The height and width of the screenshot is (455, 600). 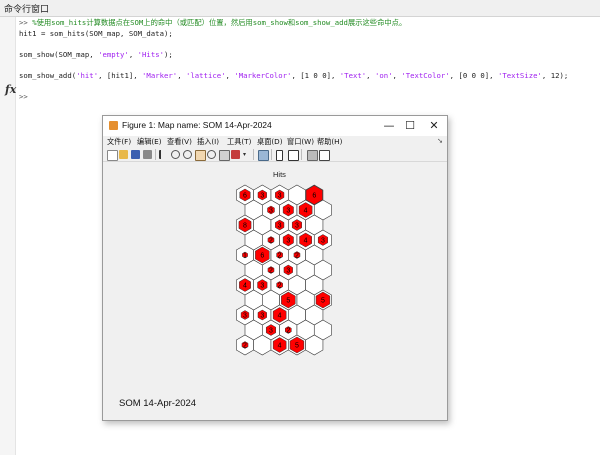 I want to click on code-string: 'MarkerColor', so click(x=263, y=75).